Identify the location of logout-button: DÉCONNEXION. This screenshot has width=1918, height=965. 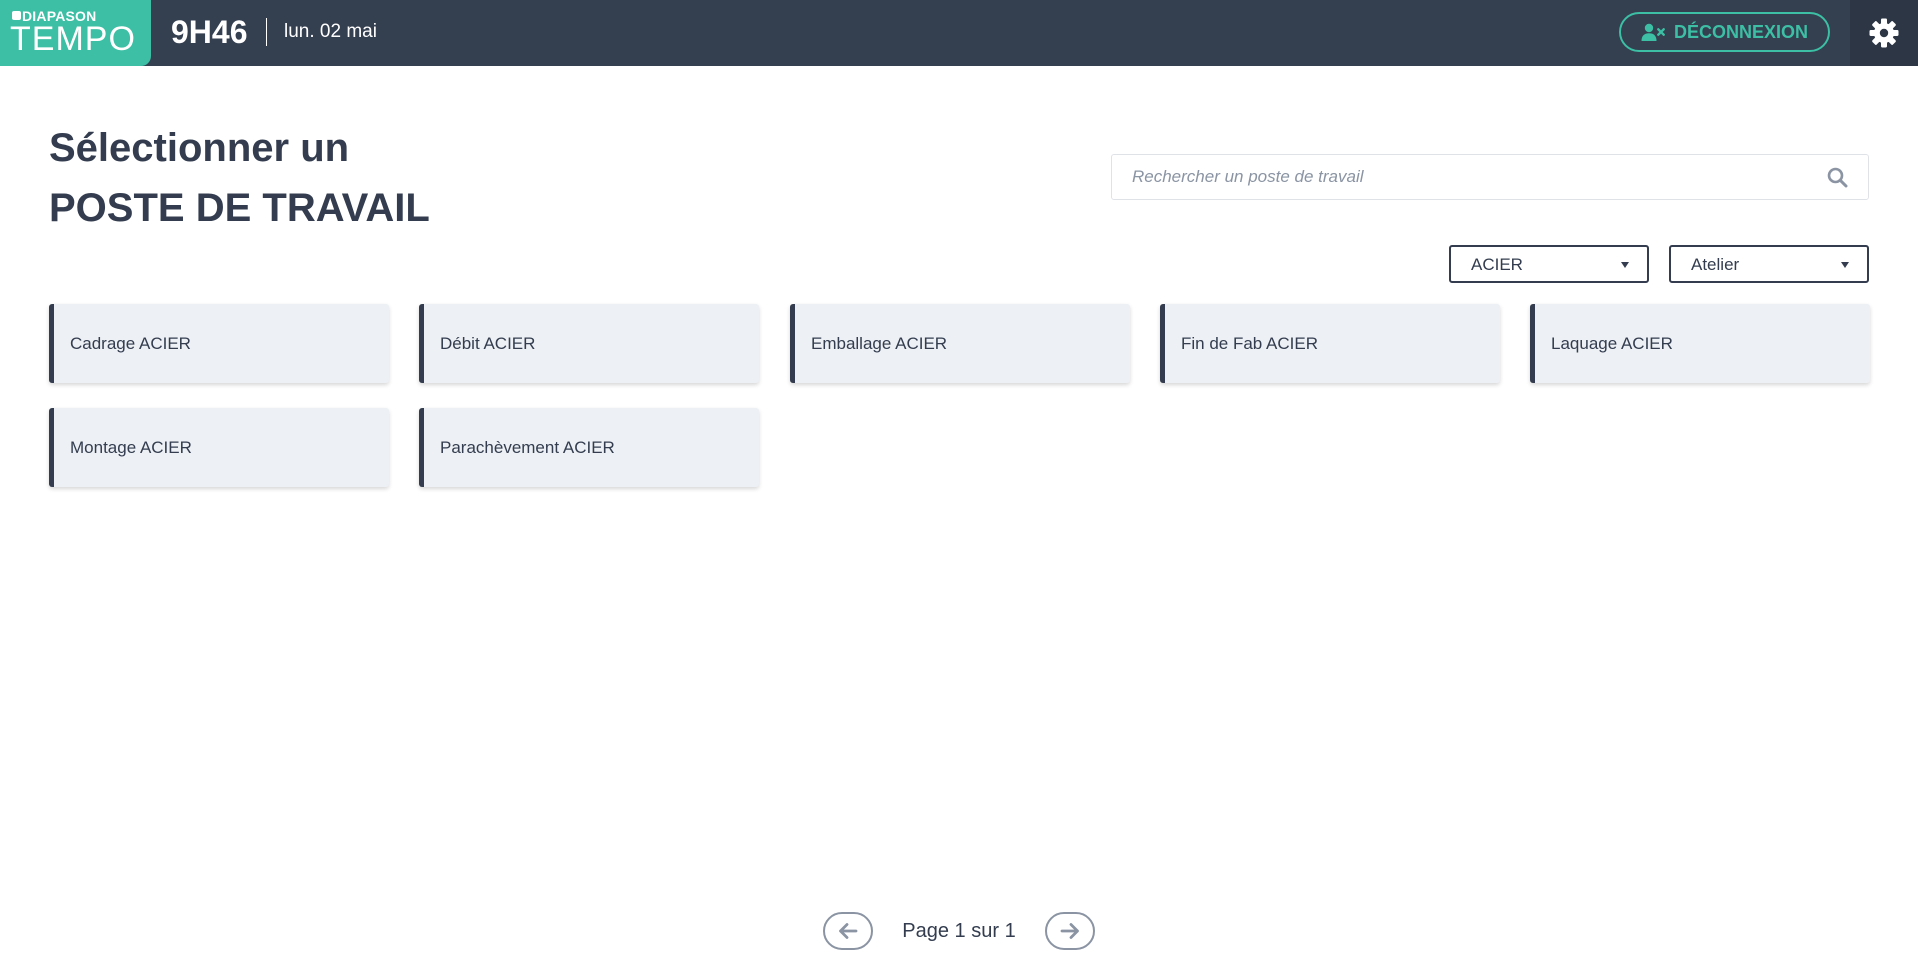
(1724, 32).